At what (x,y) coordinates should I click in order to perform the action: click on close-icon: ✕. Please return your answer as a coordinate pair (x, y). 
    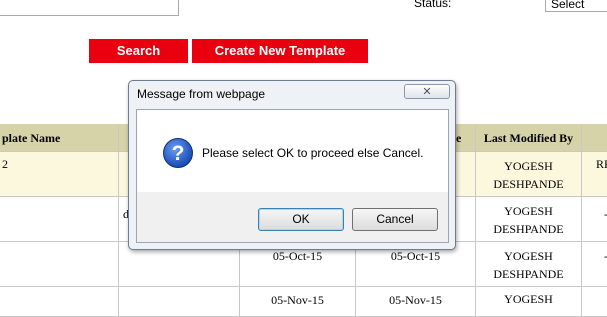
    Looking at the image, I should click on (427, 92).